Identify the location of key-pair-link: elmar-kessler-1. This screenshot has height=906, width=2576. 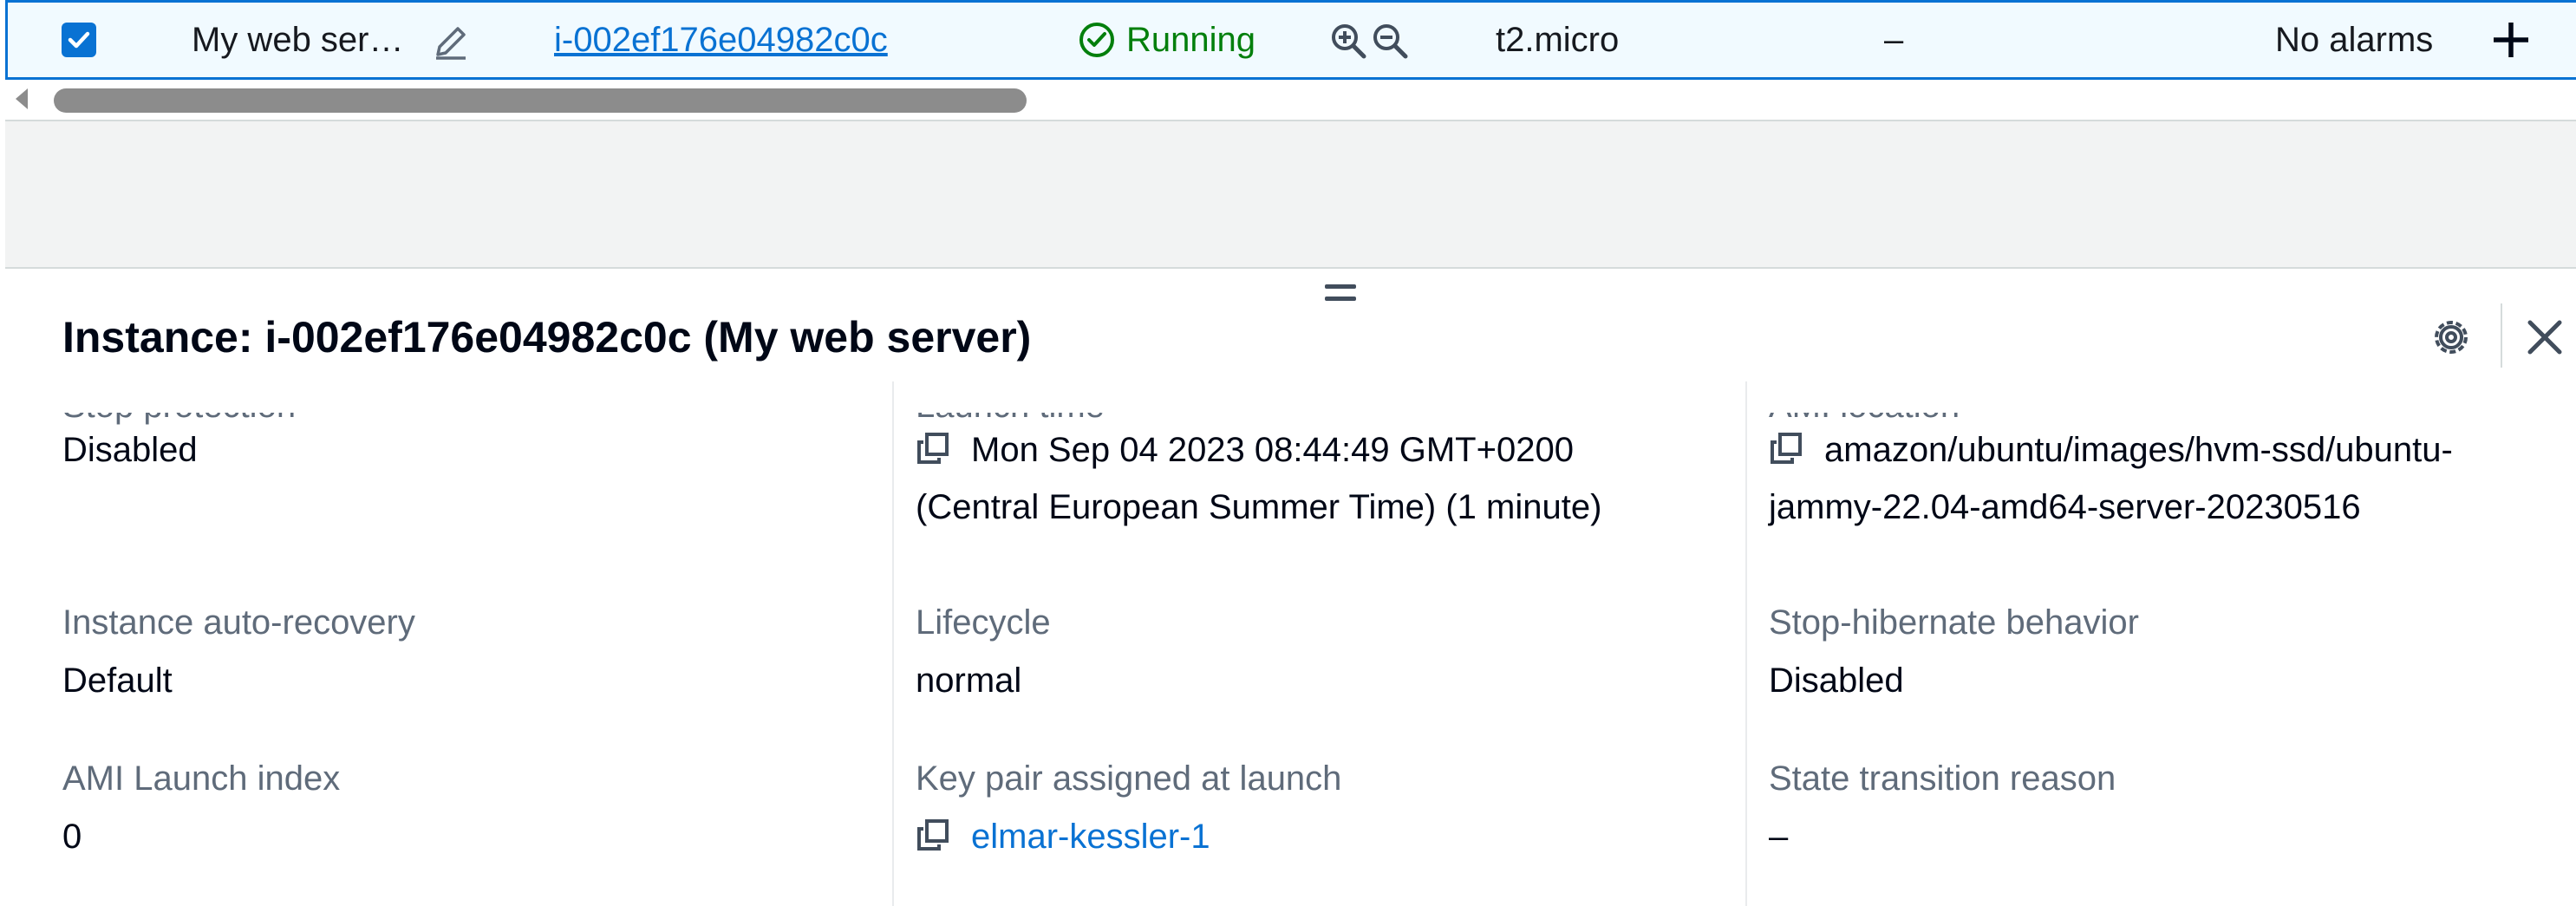
(1091, 837).